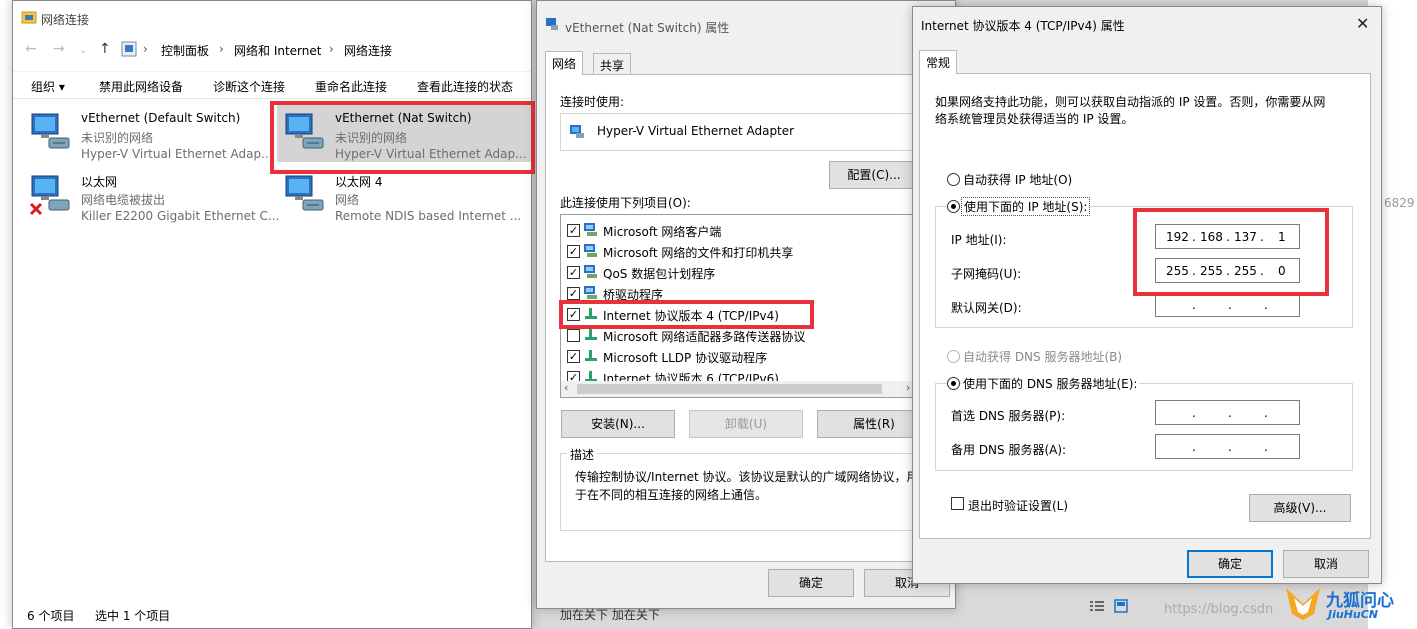  I want to click on back-arrow-icon: ←, so click(31, 49).